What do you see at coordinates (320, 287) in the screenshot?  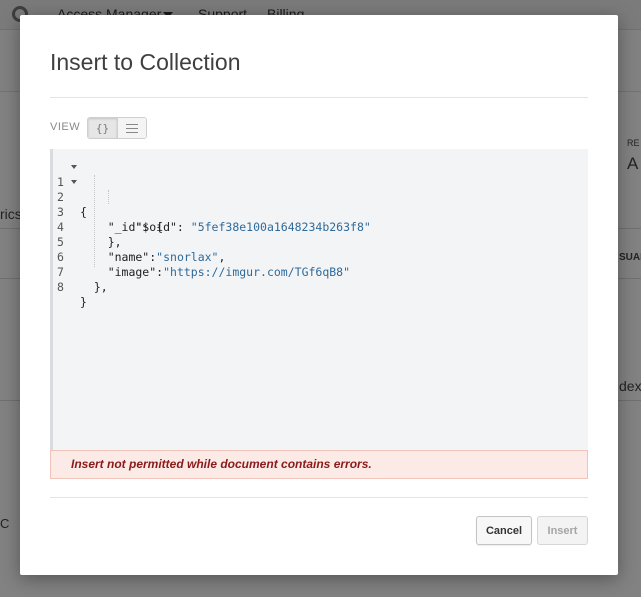 I see `code-line: 8 }` at bounding box center [320, 287].